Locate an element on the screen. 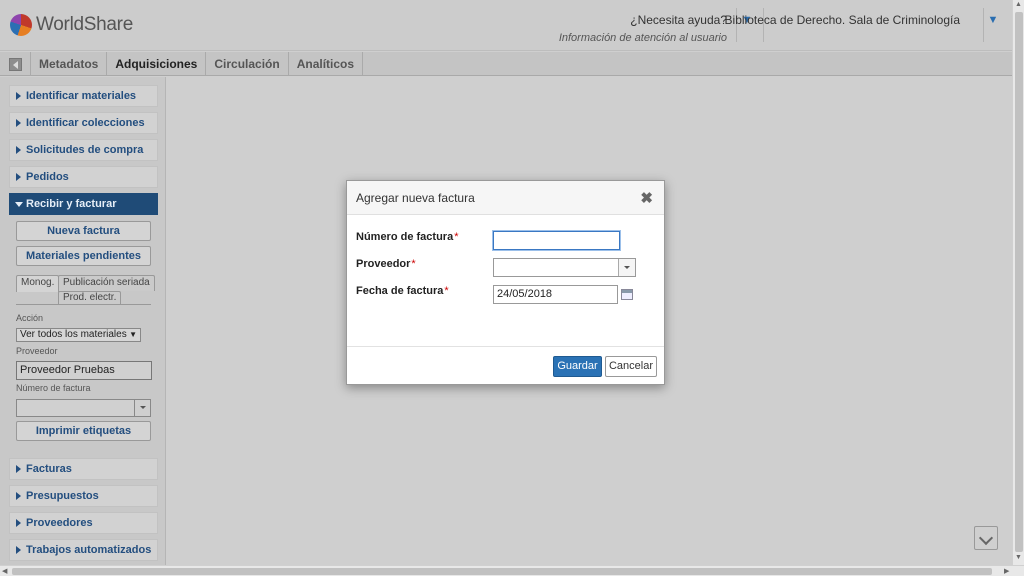 Image resolution: width=1024 pixels, height=576 pixels. sidebar-item-solicitudes-compra: Solicitudes de compra is located at coordinates (83, 150).